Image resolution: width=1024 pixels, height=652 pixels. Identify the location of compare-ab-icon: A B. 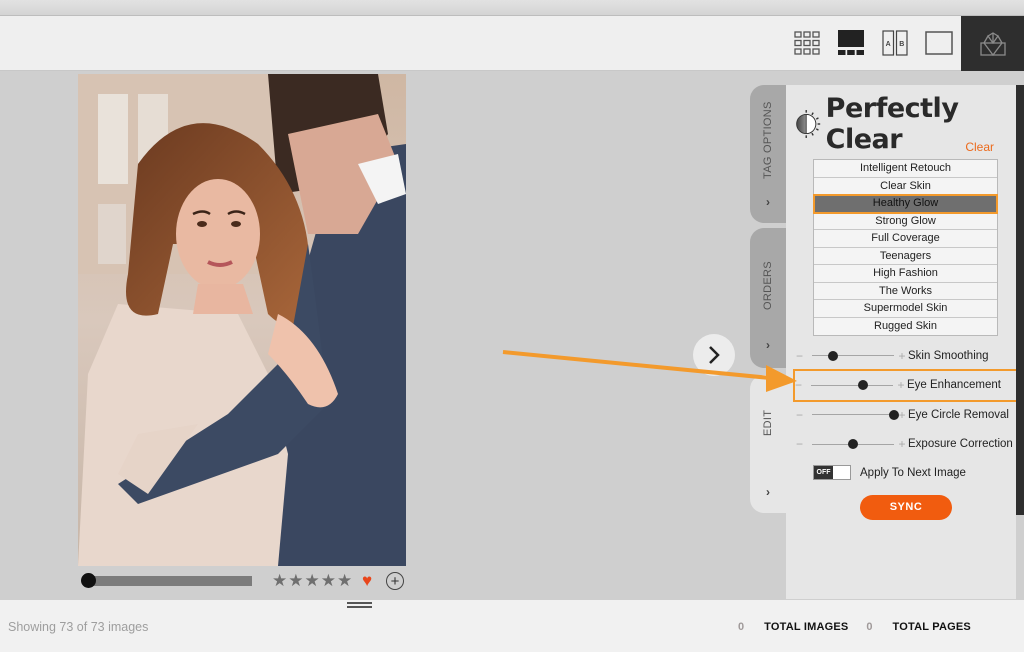
(895, 43).